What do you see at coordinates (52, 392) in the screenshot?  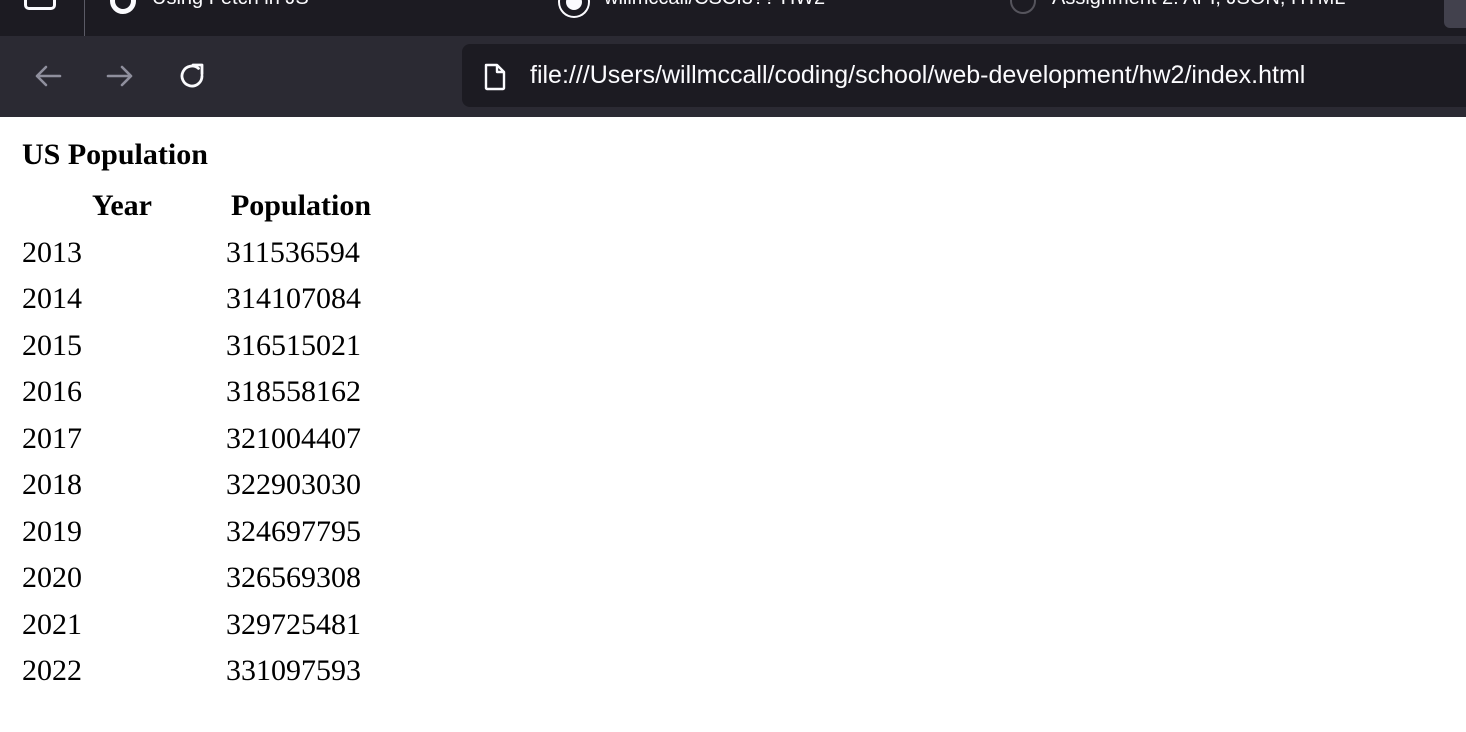 I see `year-cell: 2016` at bounding box center [52, 392].